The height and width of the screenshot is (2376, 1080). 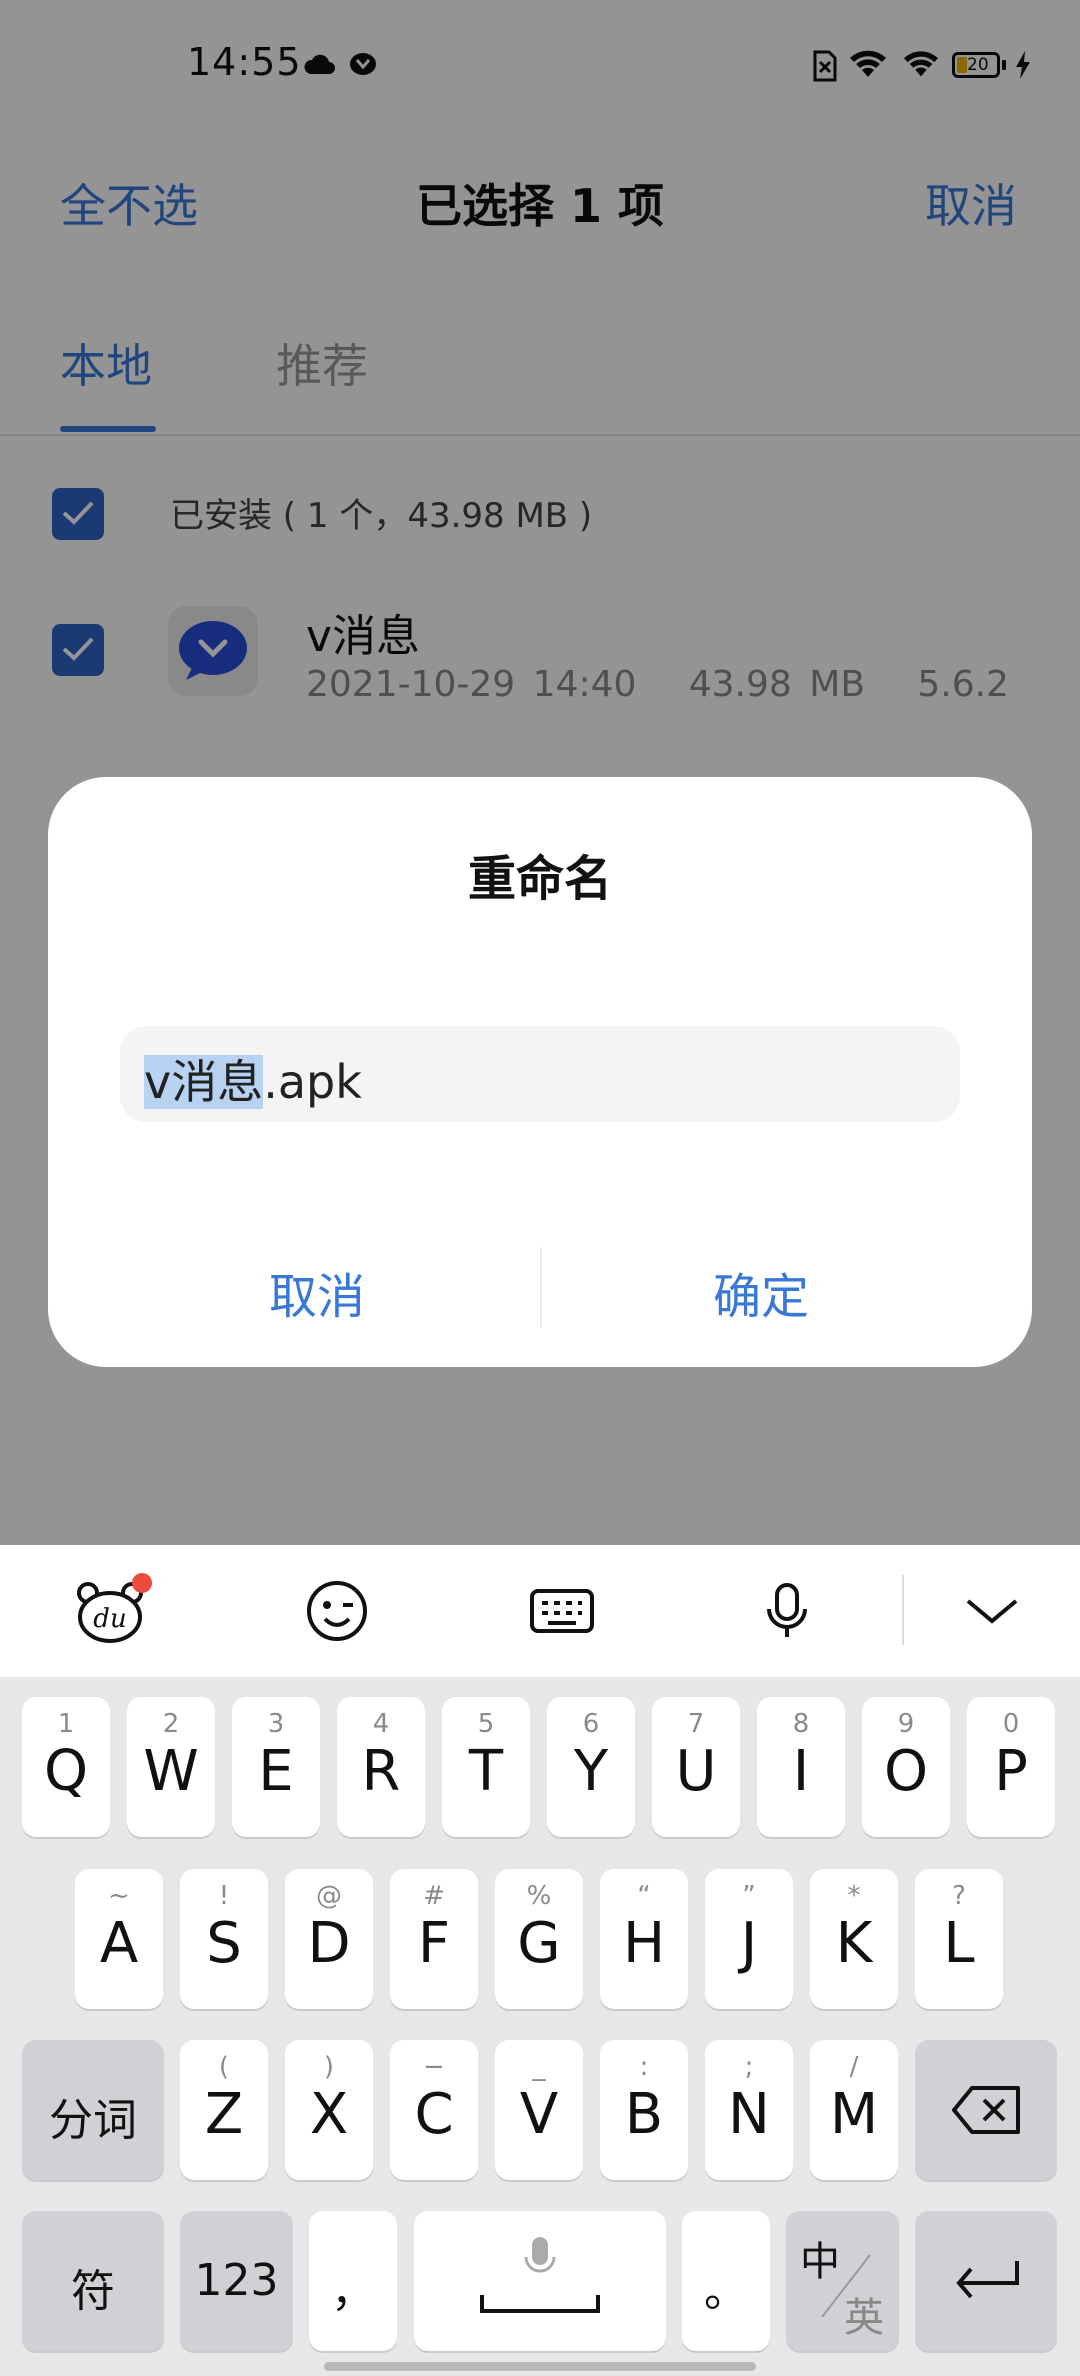 What do you see at coordinates (224, 2110) in the screenshot?
I see `key-z: (Z` at bounding box center [224, 2110].